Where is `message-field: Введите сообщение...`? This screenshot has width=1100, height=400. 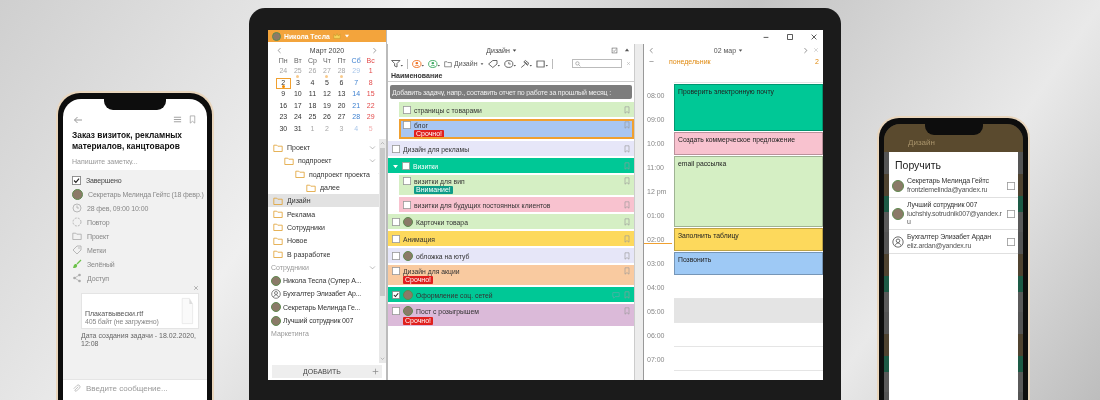
message-field: Введите сообщение... is located at coordinates (142, 388).